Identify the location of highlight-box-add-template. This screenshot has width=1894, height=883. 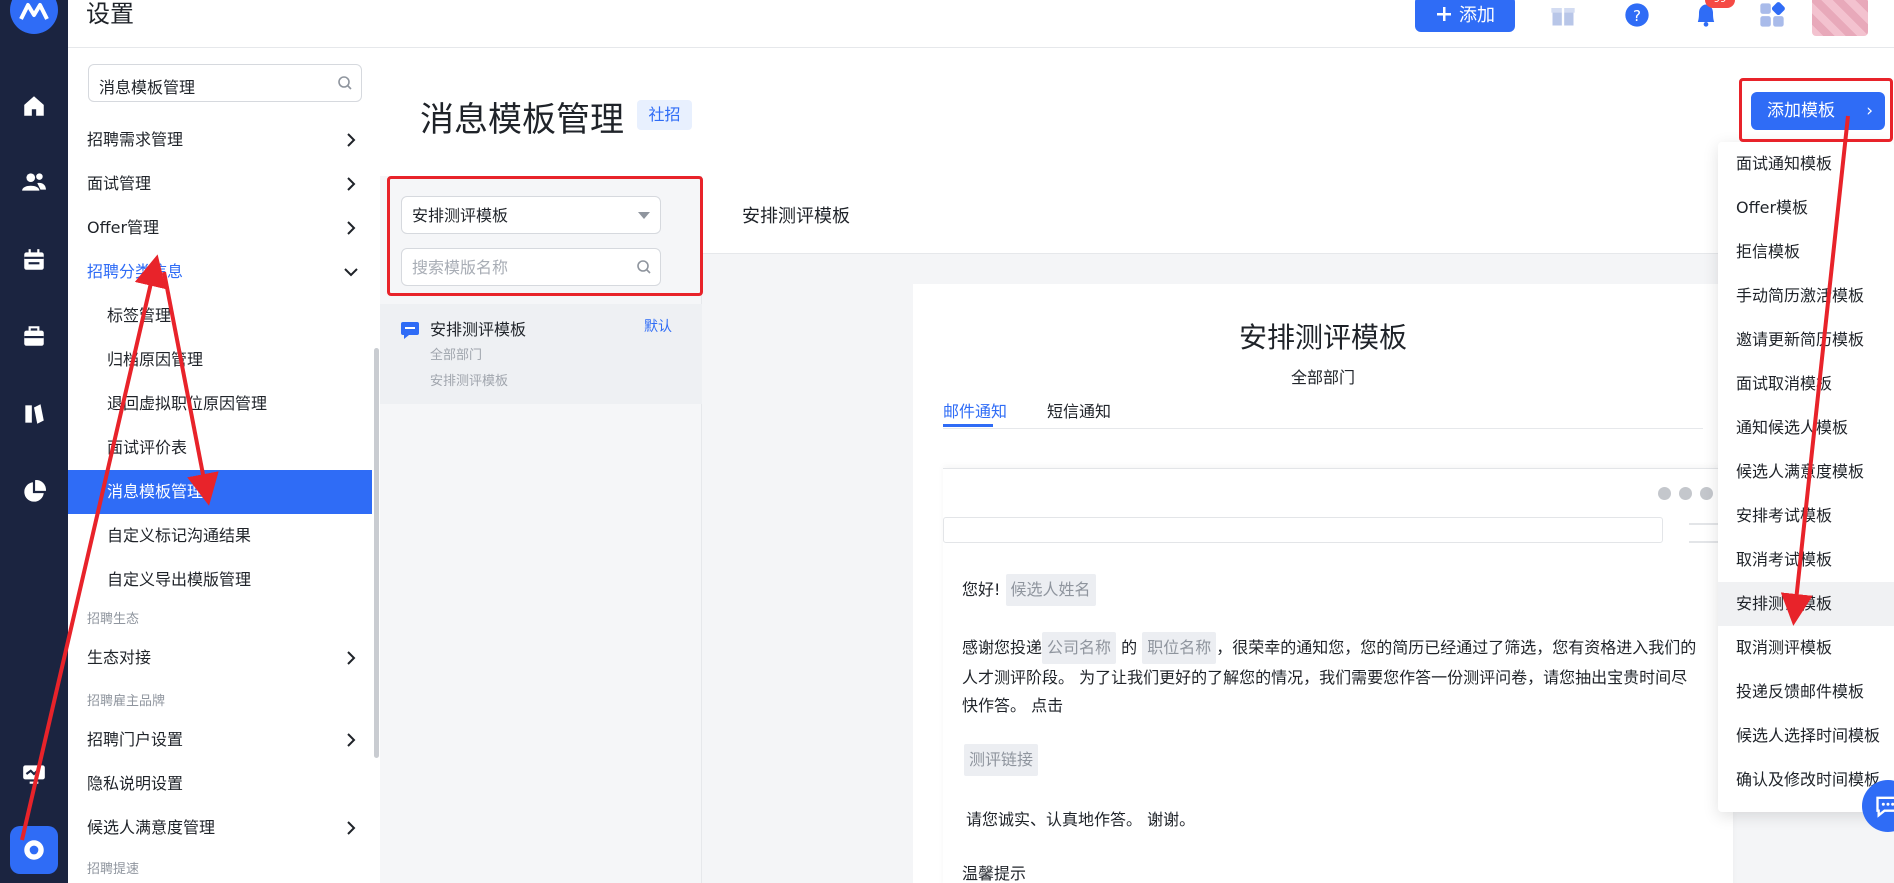
(1816, 110).